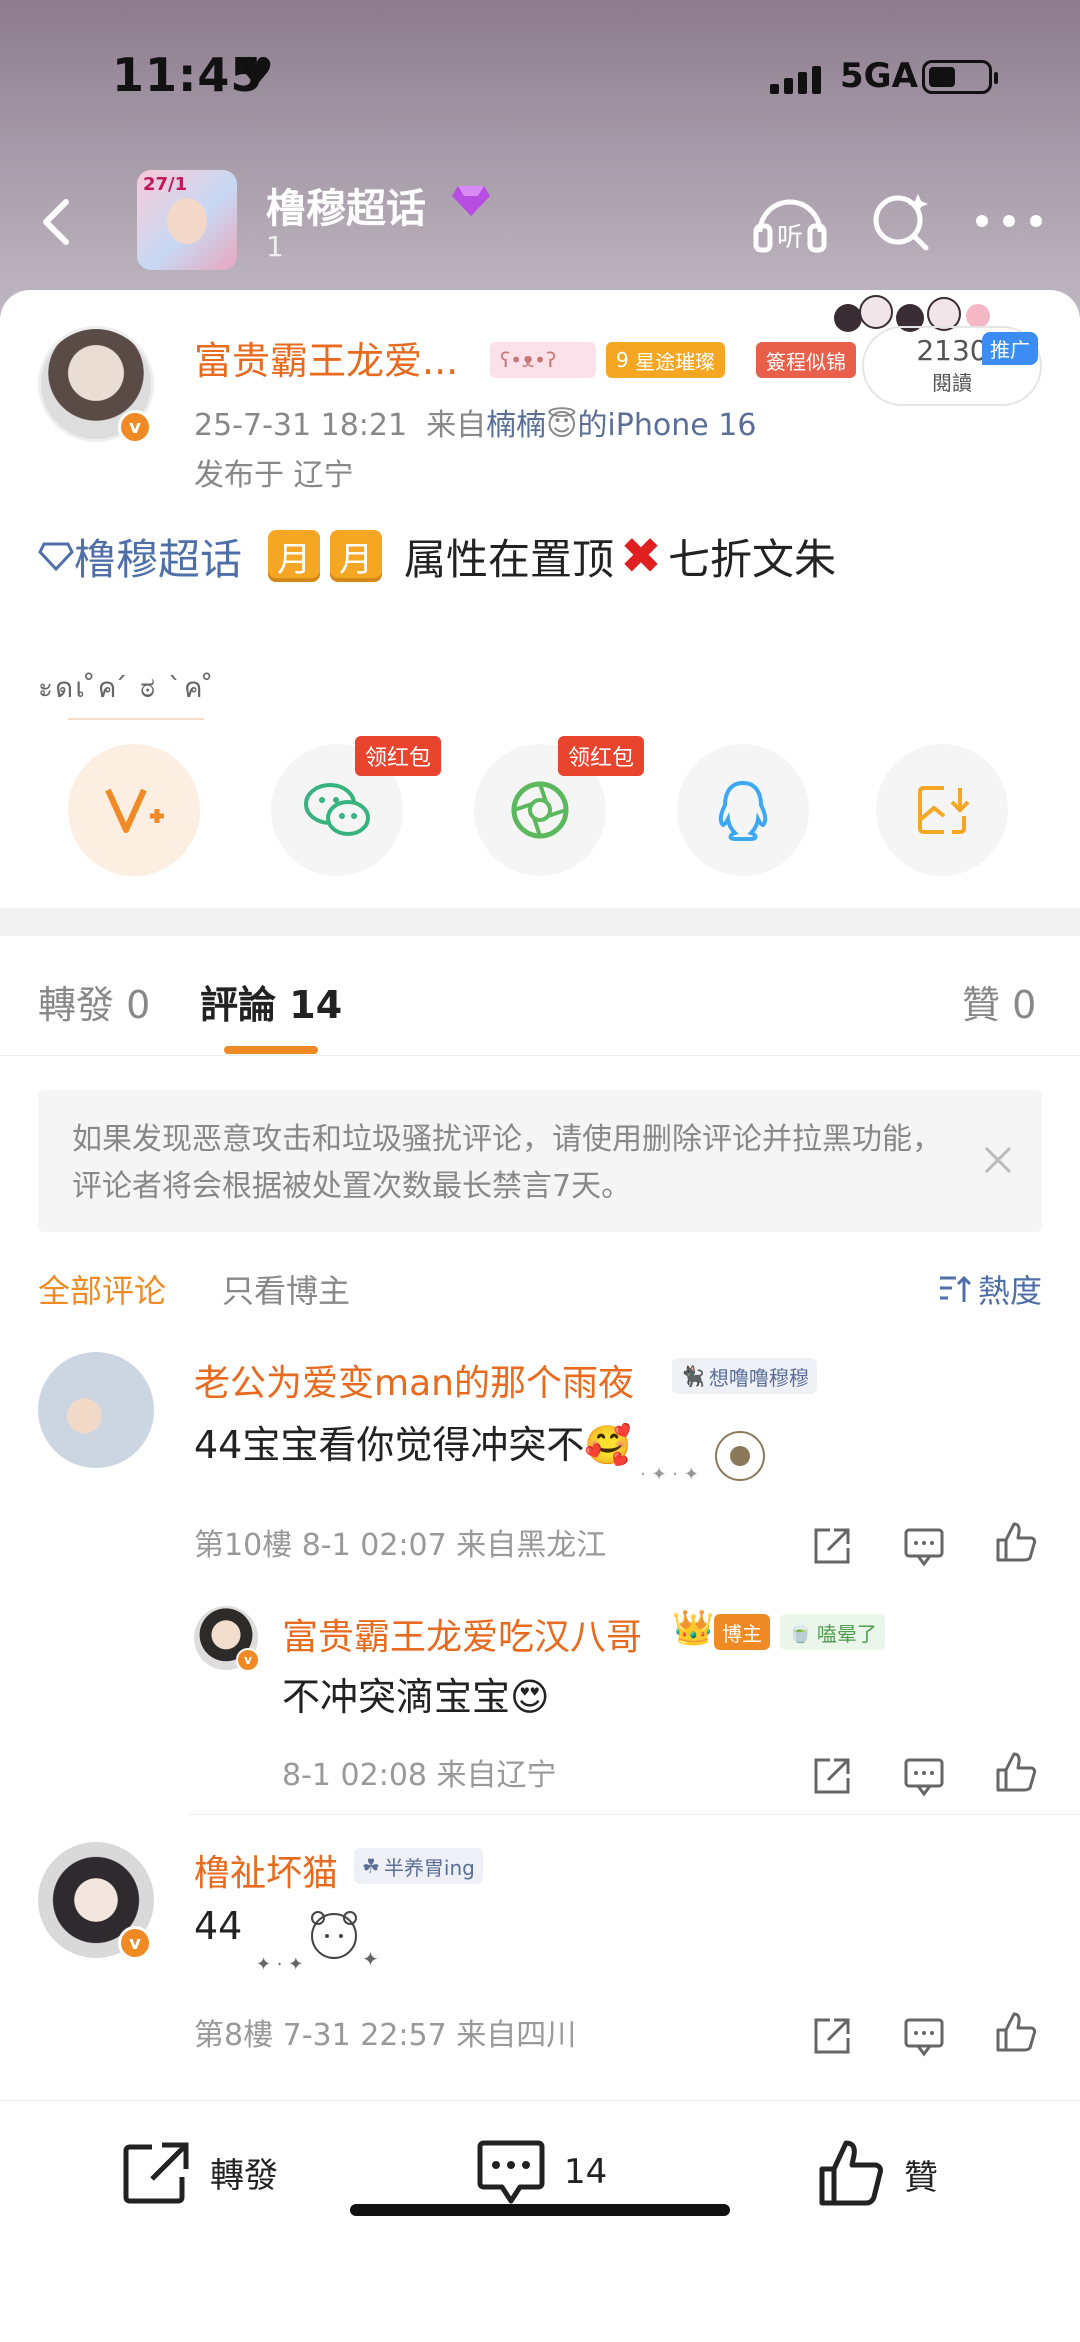 The width and height of the screenshot is (1080, 2342). What do you see at coordinates (396, 1697) in the screenshot?
I see `reply-body: 不冲突滴宝宝` at bounding box center [396, 1697].